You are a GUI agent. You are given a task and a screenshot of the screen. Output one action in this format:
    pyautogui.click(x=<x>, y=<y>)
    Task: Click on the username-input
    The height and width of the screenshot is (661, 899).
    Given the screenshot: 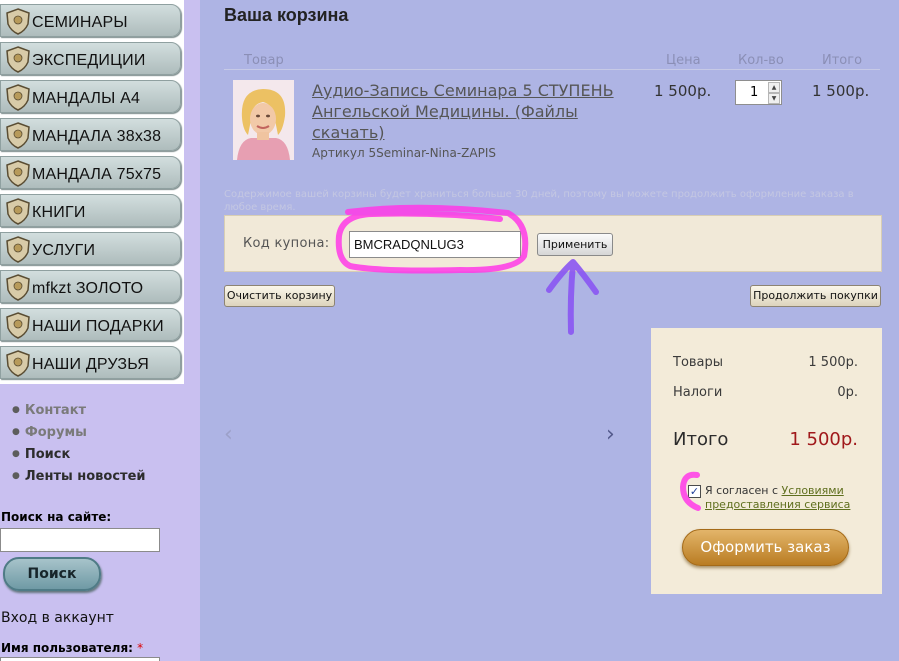 What is the action you would take?
    pyautogui.click(x=80, y=659)
    